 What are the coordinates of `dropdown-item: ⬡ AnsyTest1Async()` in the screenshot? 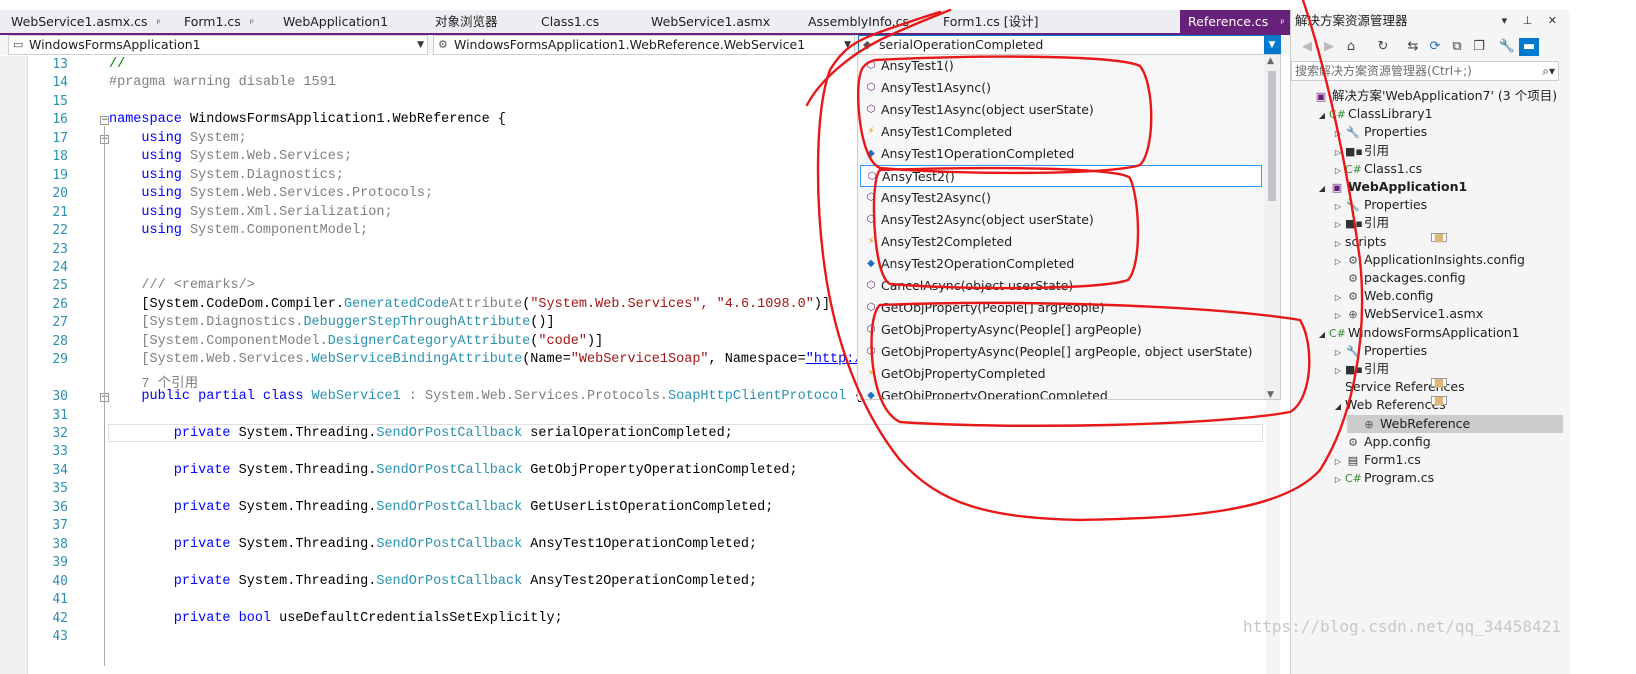 It's located at (1061, 88).